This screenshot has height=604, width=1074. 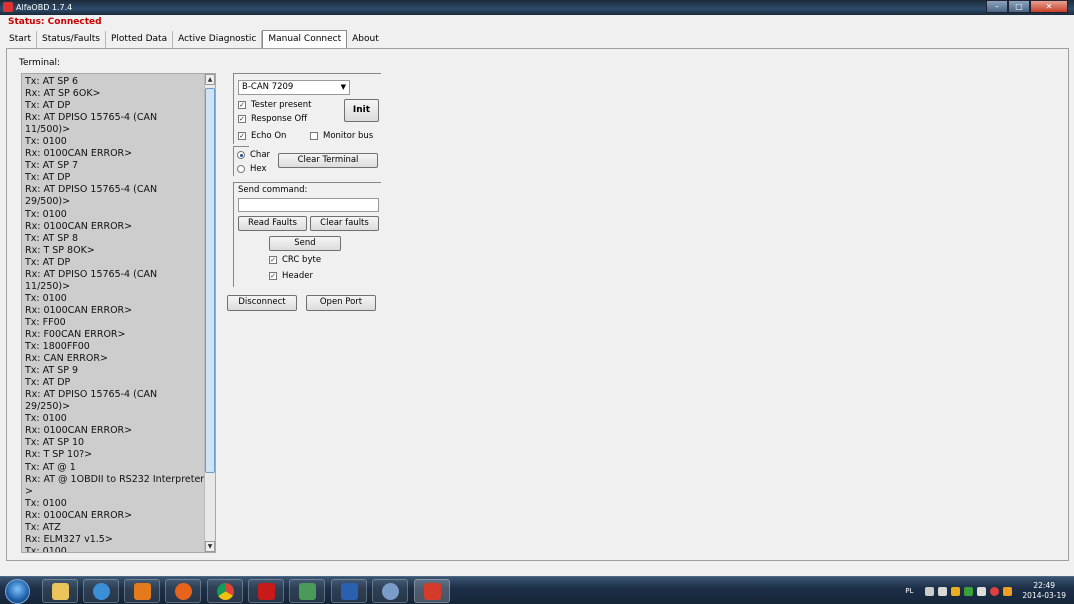 I want to click on taskbar-alfaobd, so click(x=432, y=591).